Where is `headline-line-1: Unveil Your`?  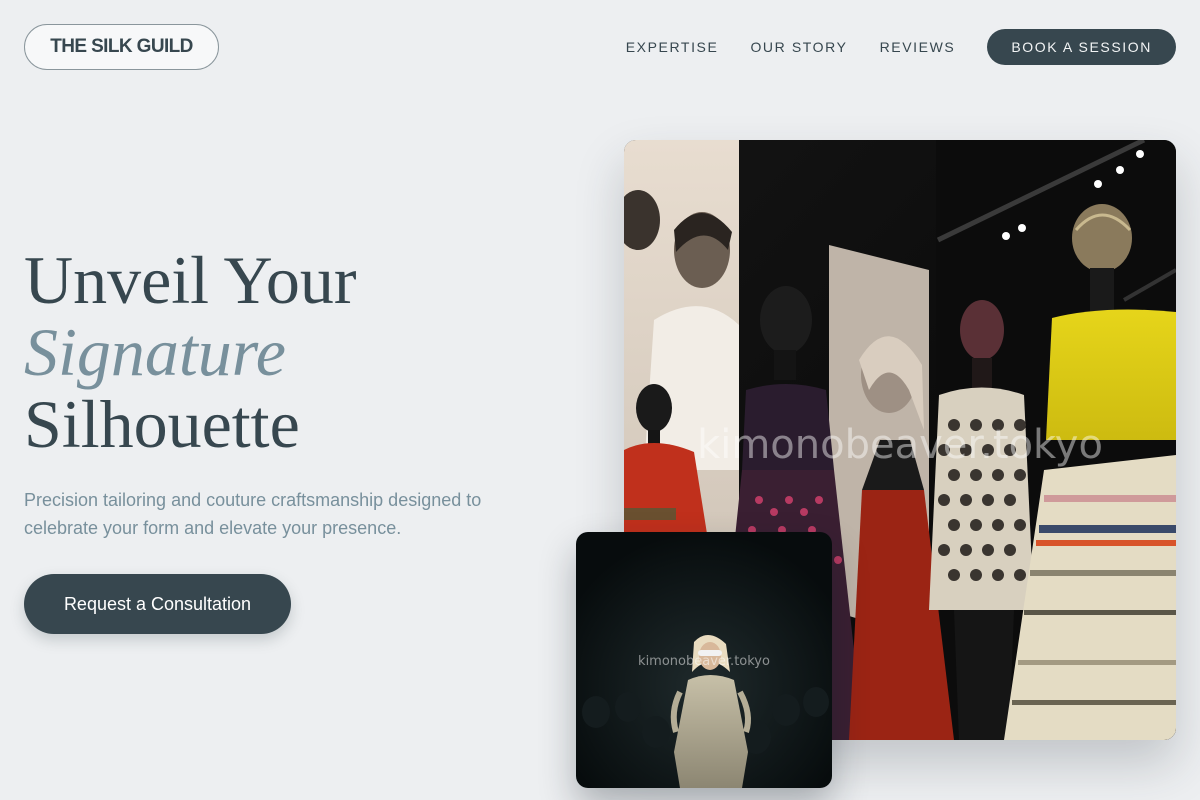 headline-line-1: Unveil Your is located at coordinates (190, 280).